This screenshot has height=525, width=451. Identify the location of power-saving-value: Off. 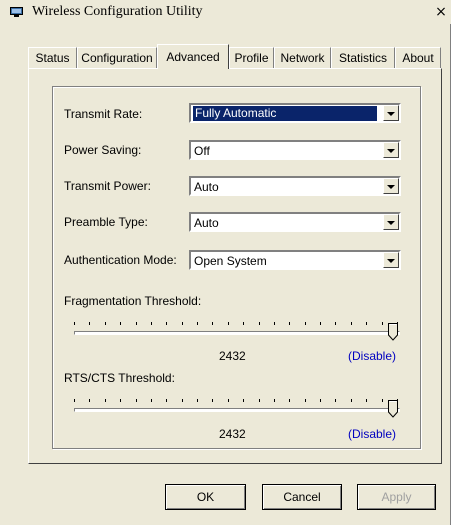
(202, 151).